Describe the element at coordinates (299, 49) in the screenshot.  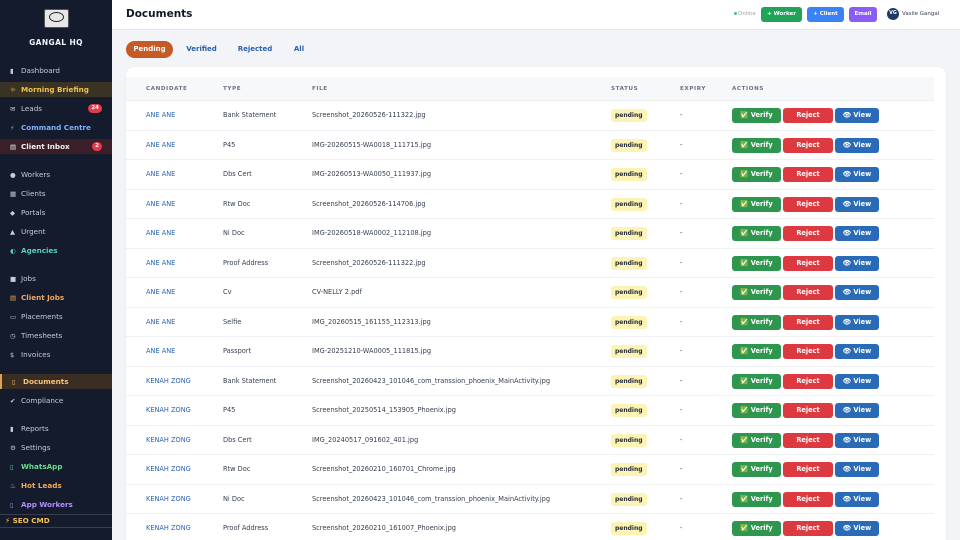
I see `tab-all: All` at that location.